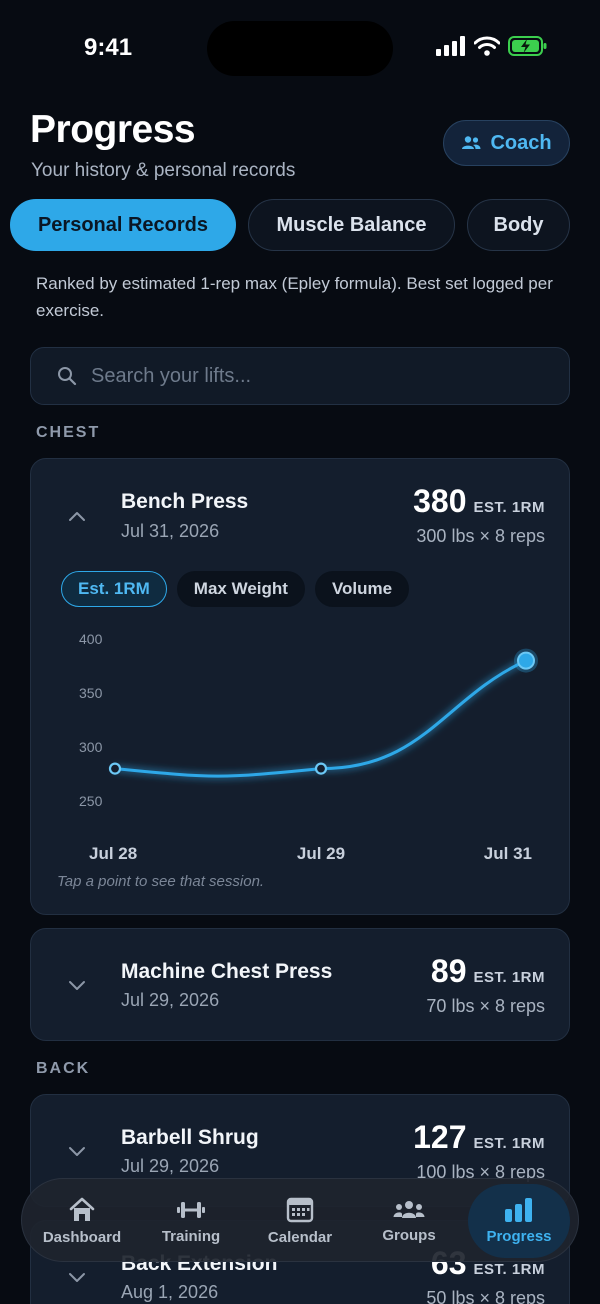 The width and height of the screenshot is (600, 1304). Describe the element at coordinates (82, 1237) in the screenshot. I see `nav-label: Dashboard` at that location.